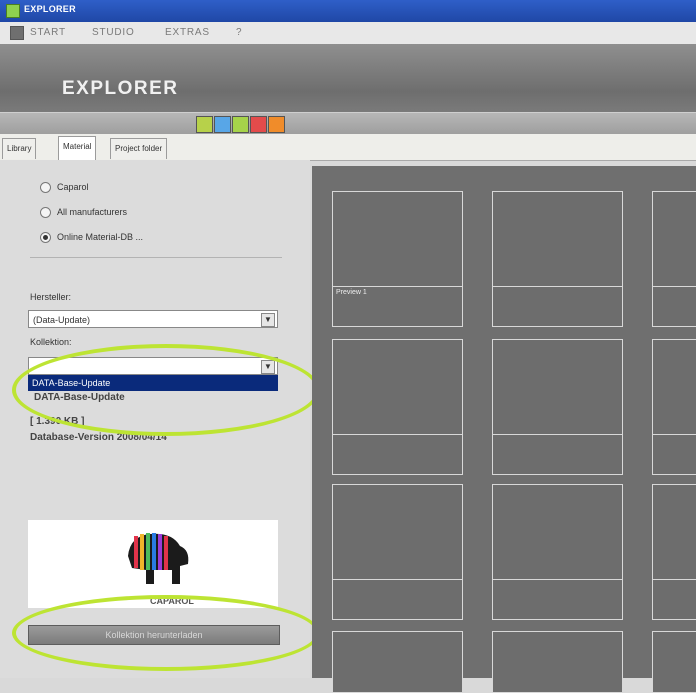 The width and height of the screenshot is (696, 693). I want to click on collection-dropdown-option: DATA-Base-Update, so click(153, 383).